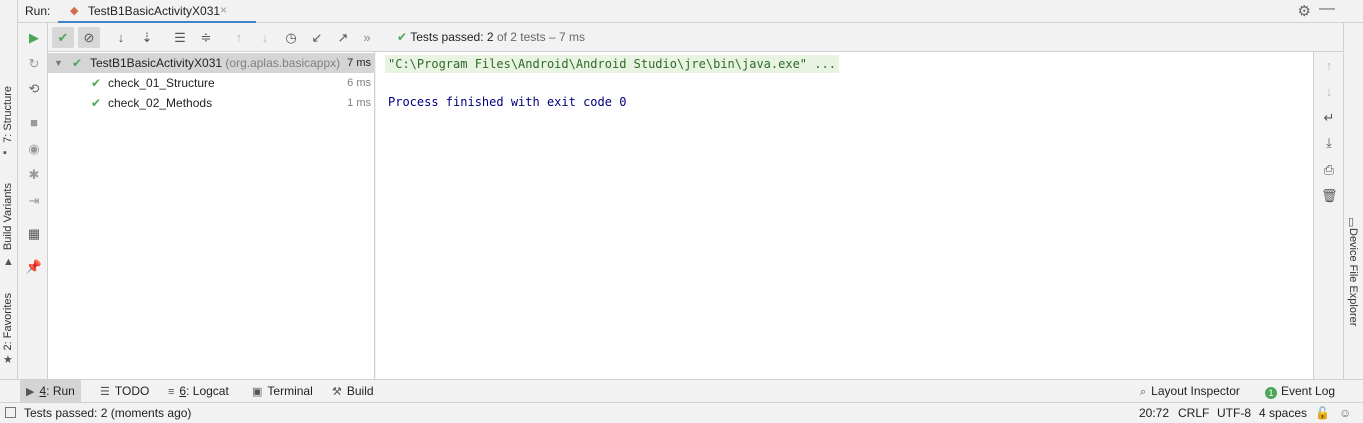 This screenshot has width=1363, height=423. What do you see at coordinates (1353, 201) in the screenshot?
I see `right-tool-strip: ▯ Device File Explorer` at bounding box center [1353, 201].